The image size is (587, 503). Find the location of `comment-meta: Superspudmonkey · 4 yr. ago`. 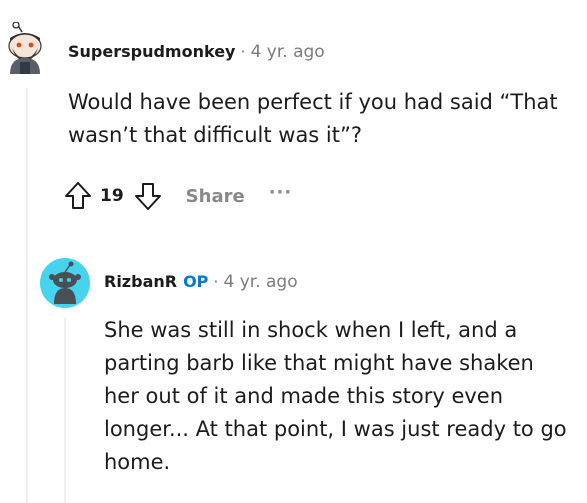

comment-meta: Superspudmonkey · 4 yr. ago is located at coordinates (196, 52).